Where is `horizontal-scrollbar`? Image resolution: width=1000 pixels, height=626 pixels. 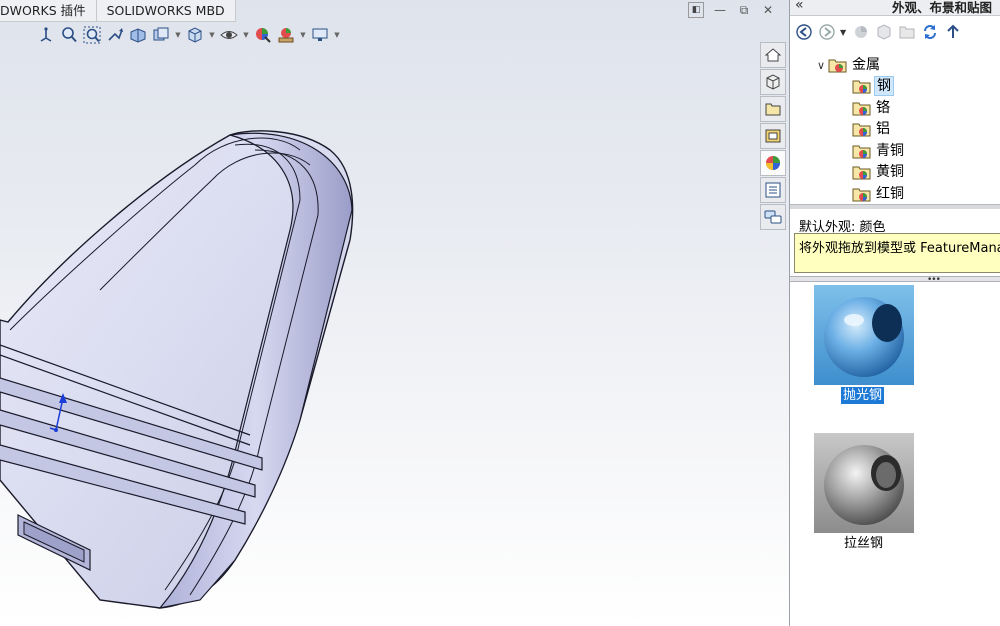 horizontal-scrollbar is located at coordinates (895, 206).